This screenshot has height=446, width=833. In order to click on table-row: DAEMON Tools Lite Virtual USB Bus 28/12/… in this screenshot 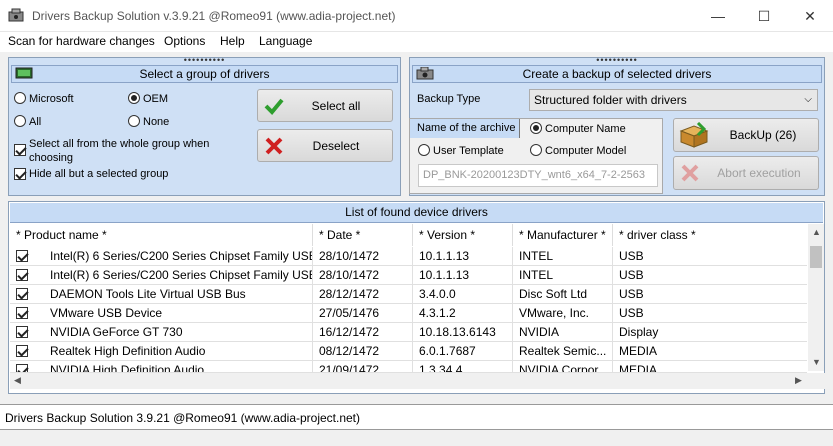, I will do `click(408, 294)`.